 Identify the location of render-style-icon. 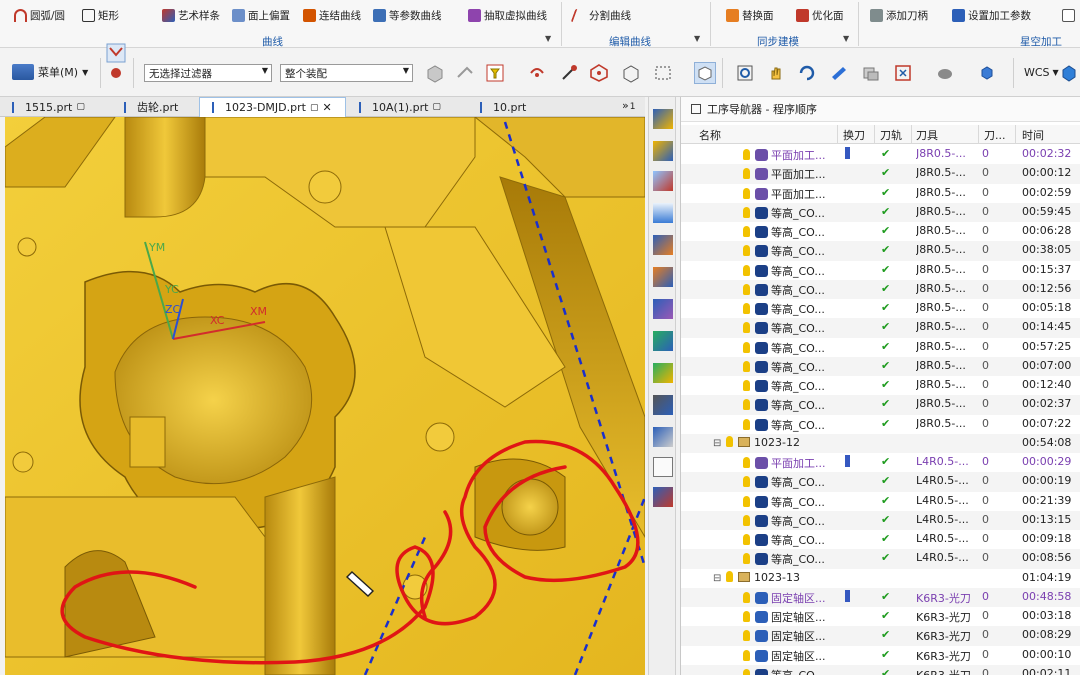
(945, 73).